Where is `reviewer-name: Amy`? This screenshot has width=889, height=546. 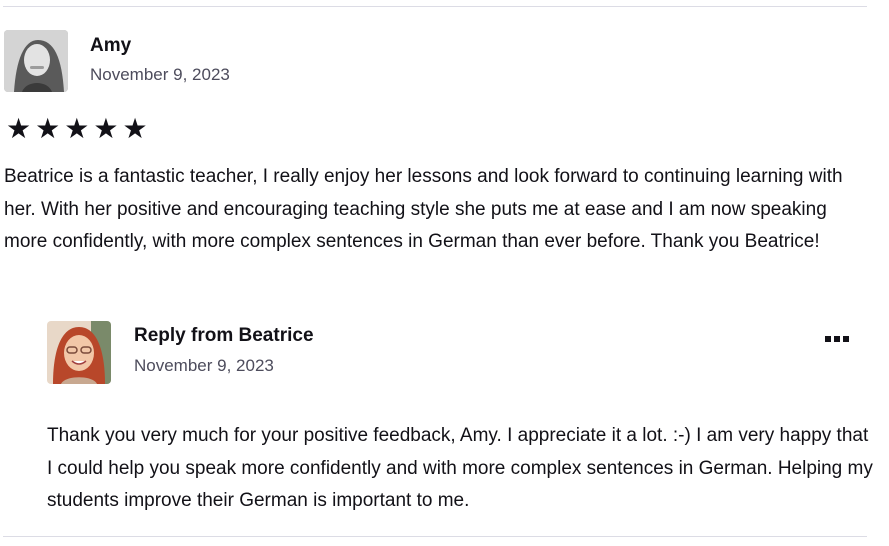
reviewer-name: Amy is located at coordinates (111, 45).